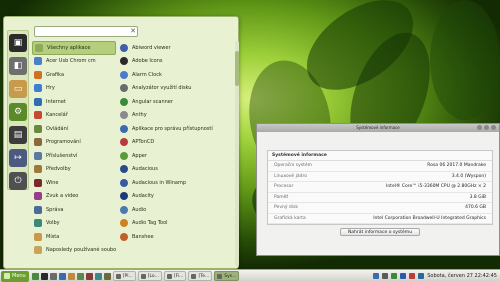 Image resolution: width=500 pixels, height=282 pixels. Describe the element at coordinates (176, 116) in the screenshot. I see `app-item: Anthy` at that location.